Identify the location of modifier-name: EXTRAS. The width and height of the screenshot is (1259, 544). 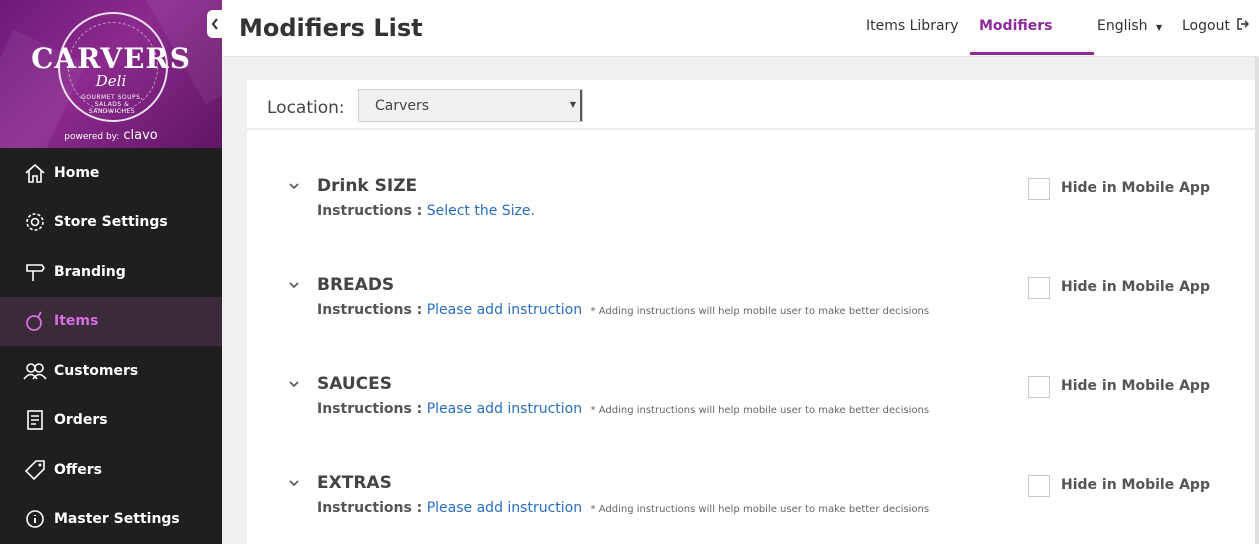
(354, 483).